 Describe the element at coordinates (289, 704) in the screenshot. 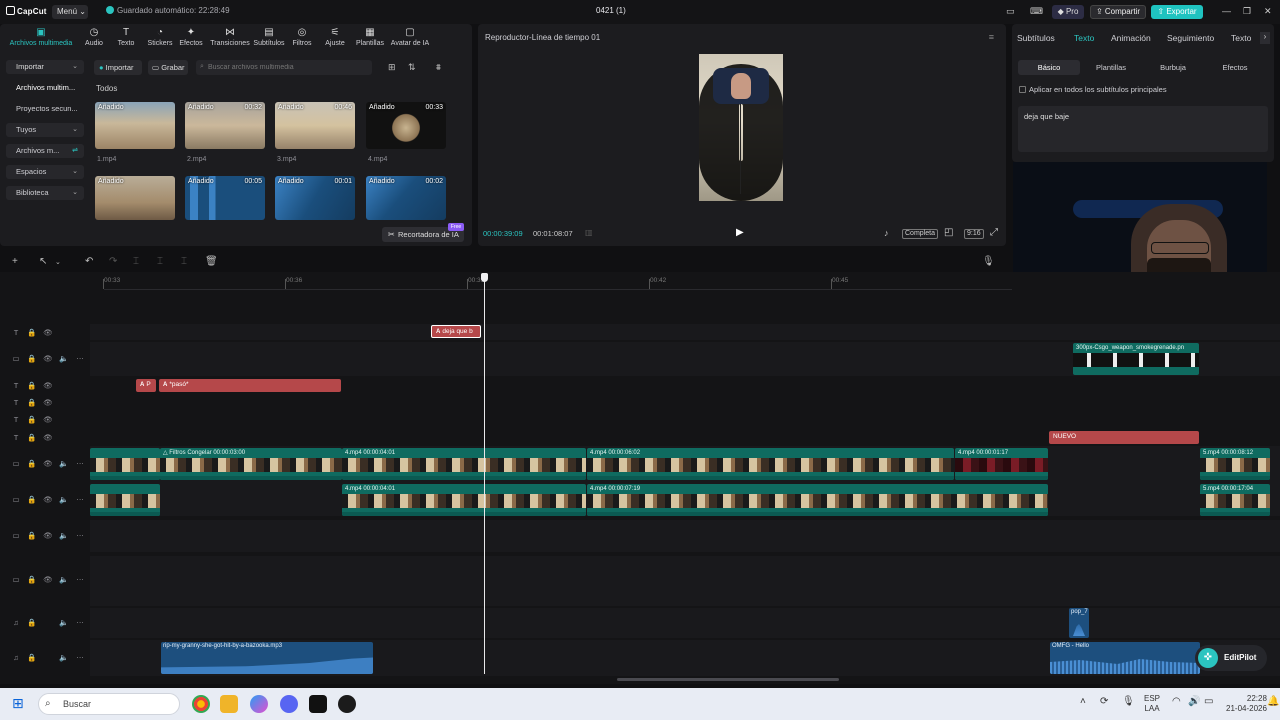

I see `discord-icon` at that location.